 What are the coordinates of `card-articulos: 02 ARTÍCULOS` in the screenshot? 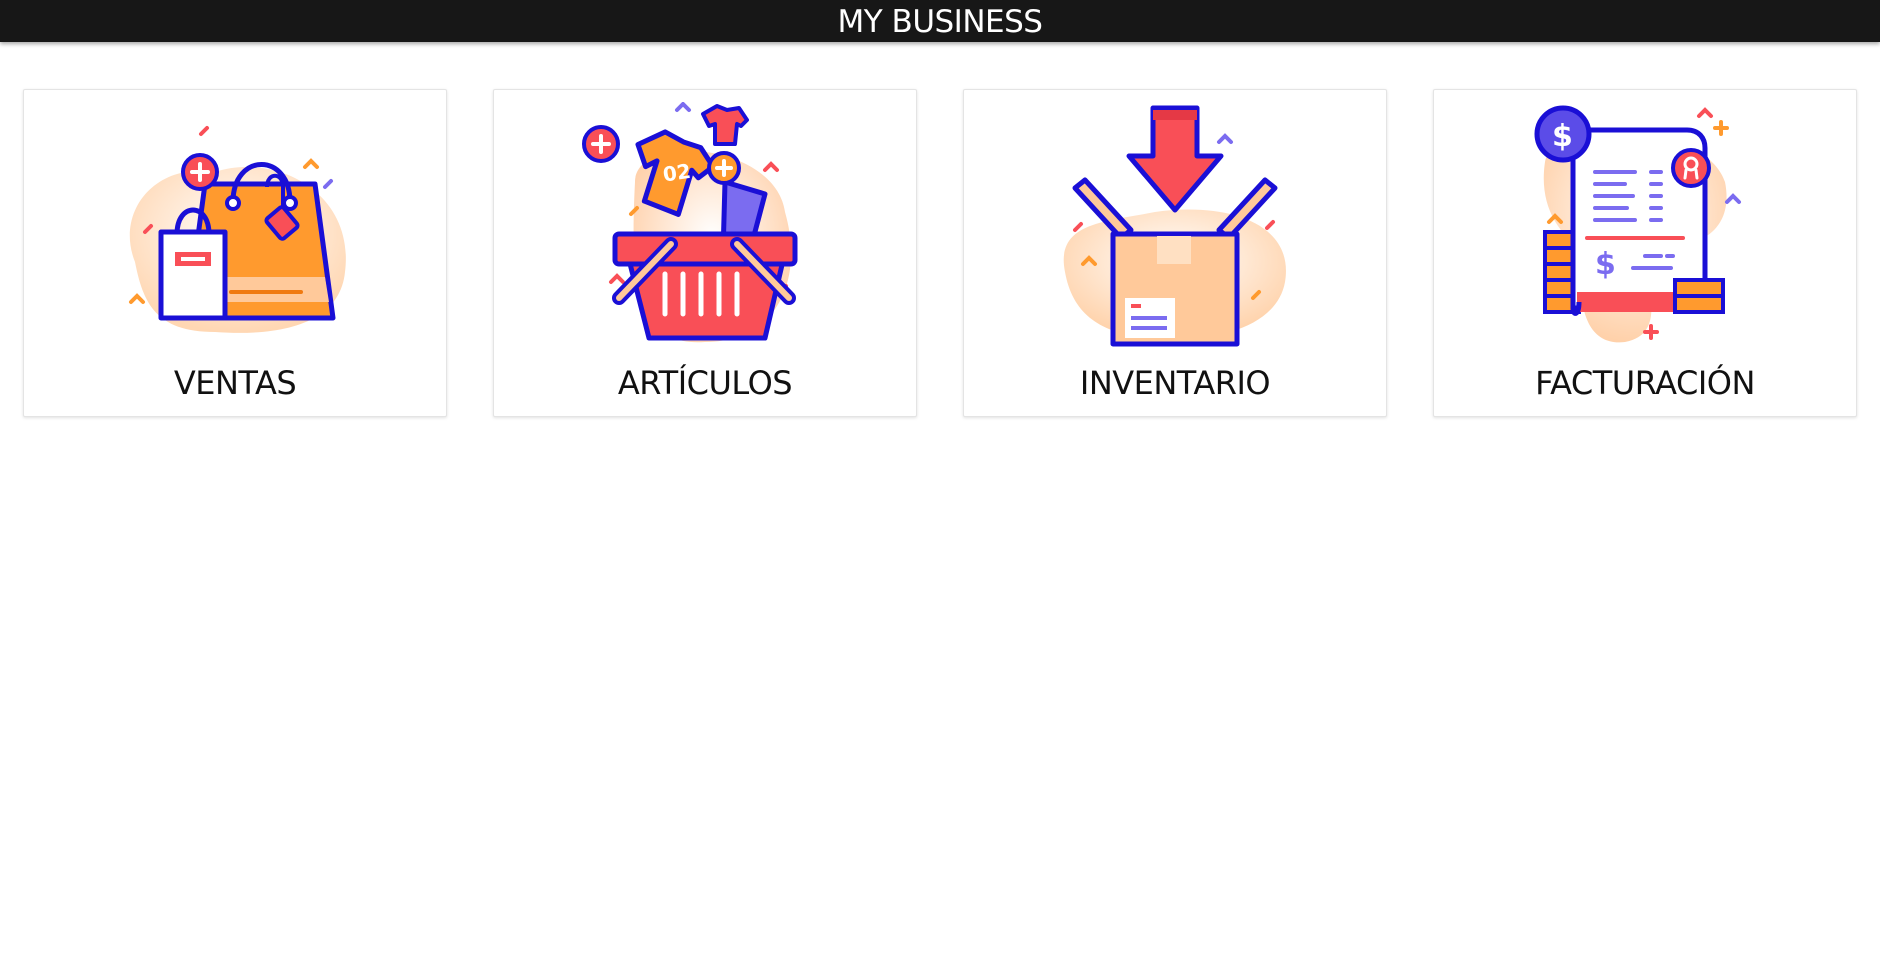 It's located at (705, 253).